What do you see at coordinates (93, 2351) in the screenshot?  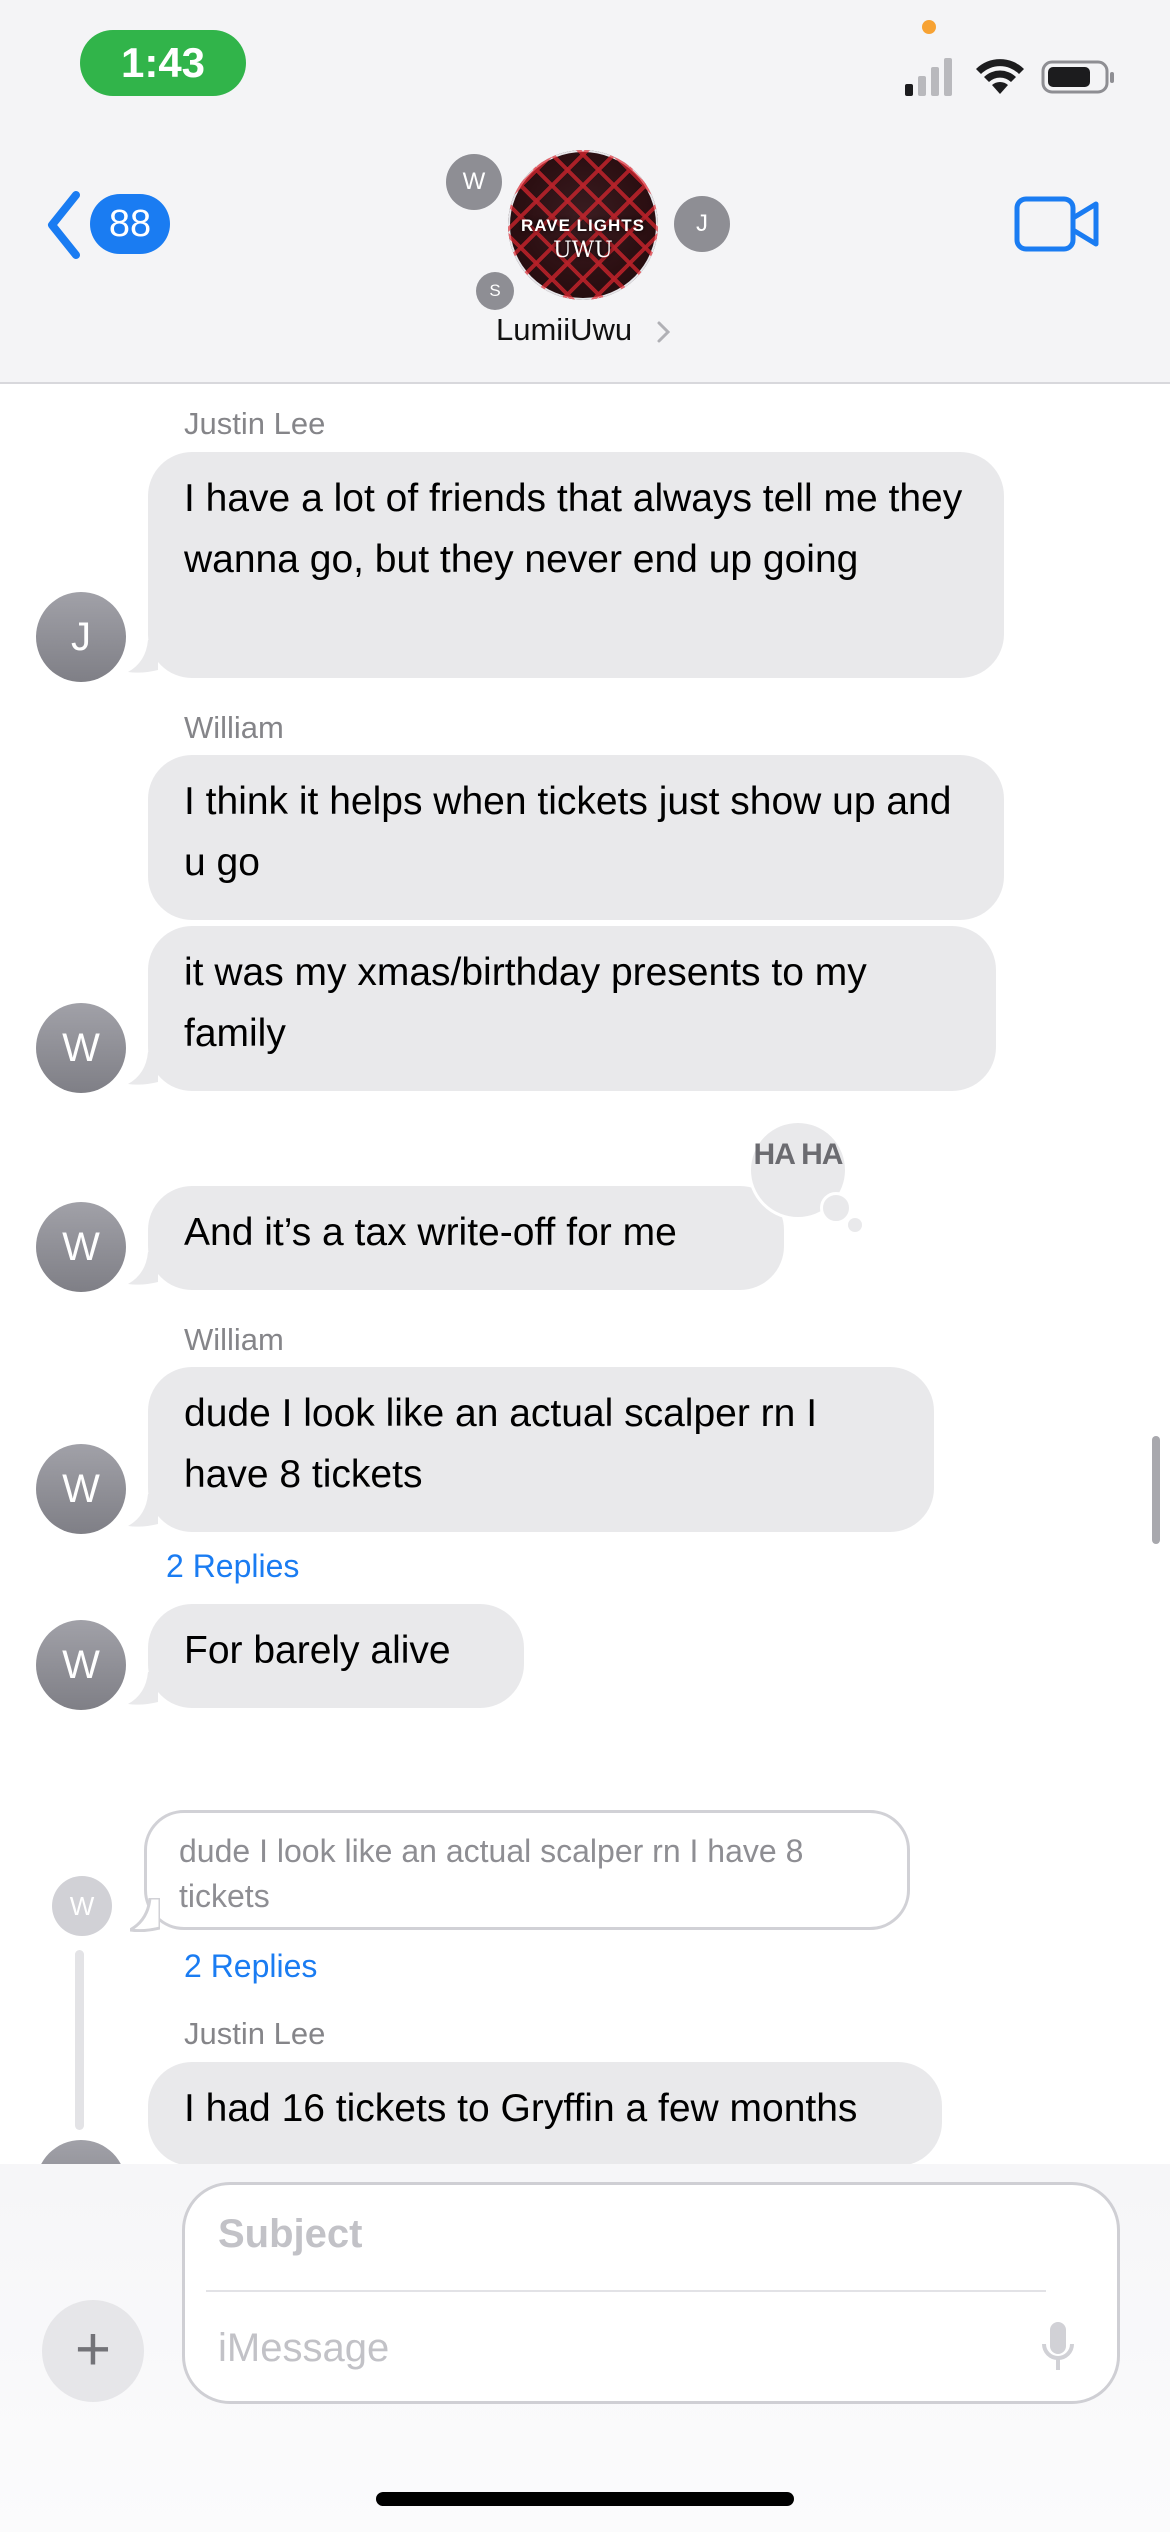 I see `add-attachment-button: +` at bounding box center [93, 2351].